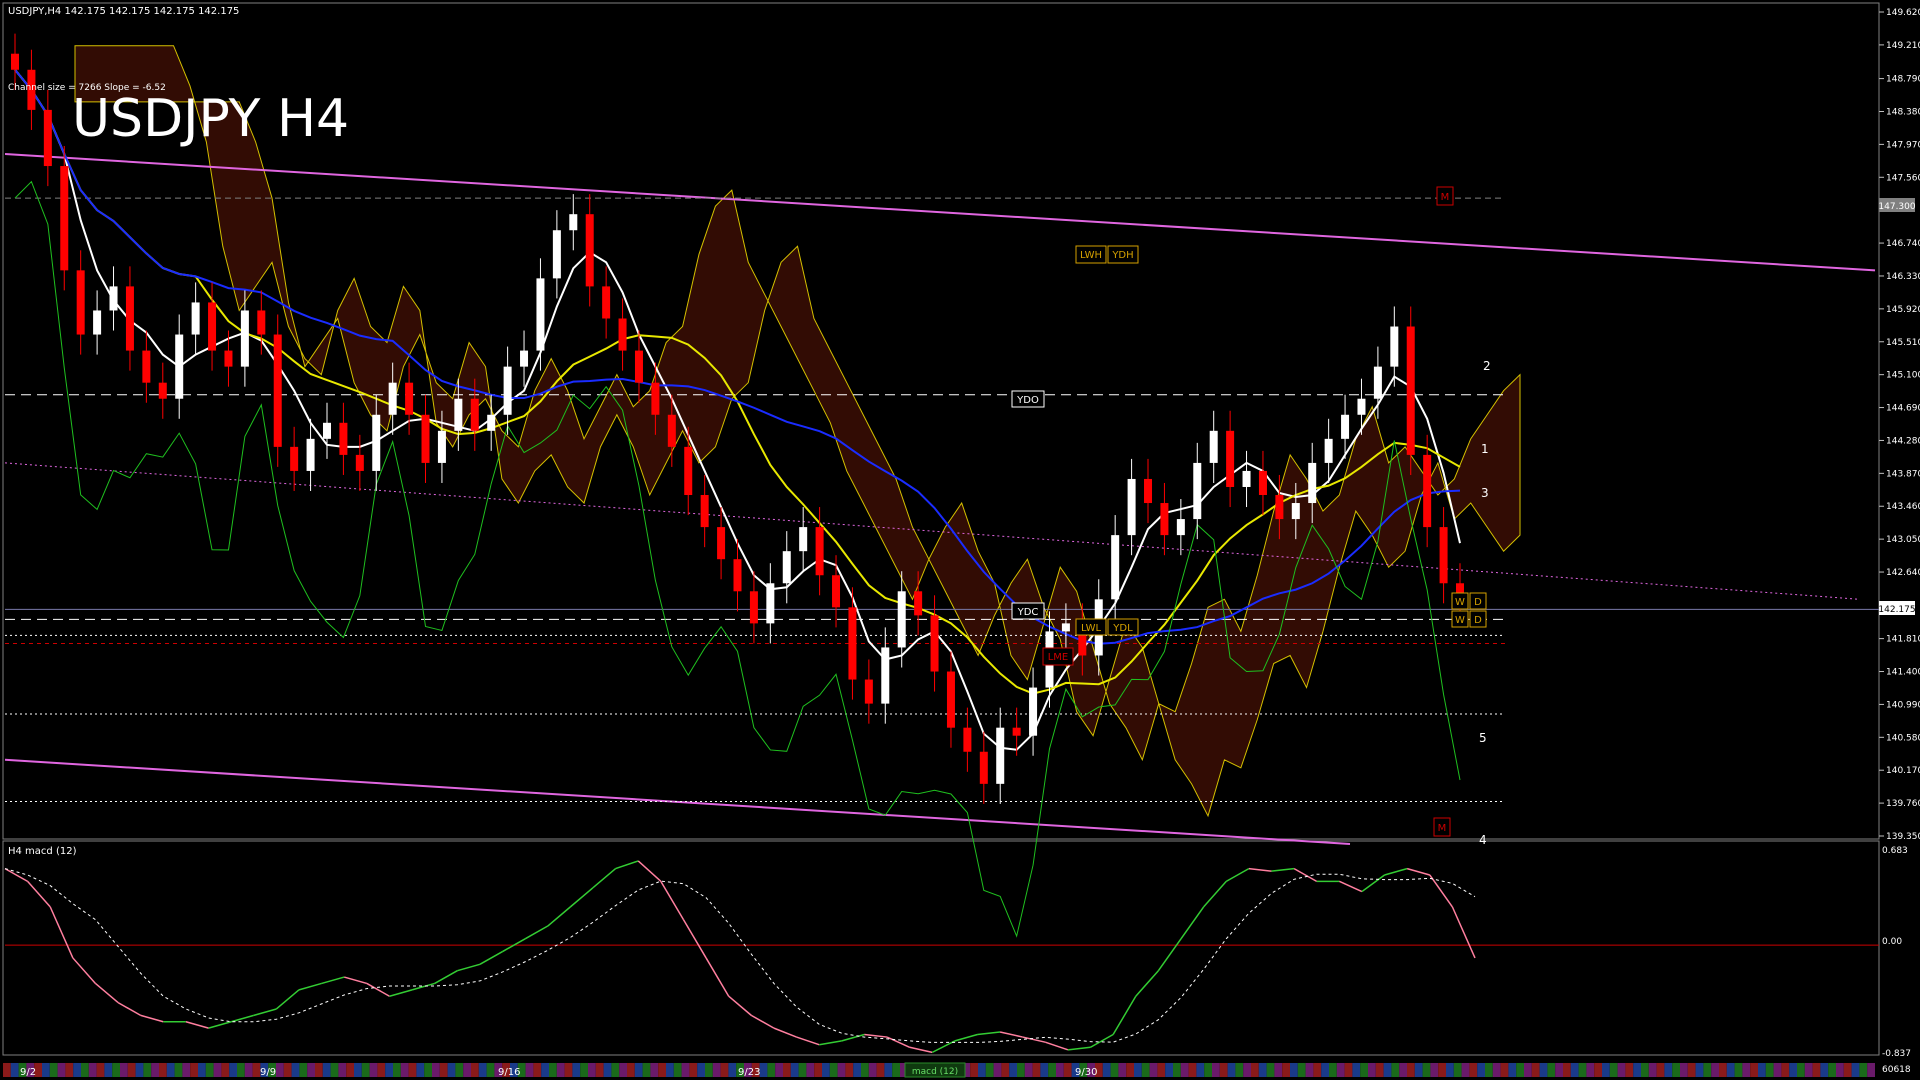  I want to click on lwl-label-text: LWL, so click(1091, 628).